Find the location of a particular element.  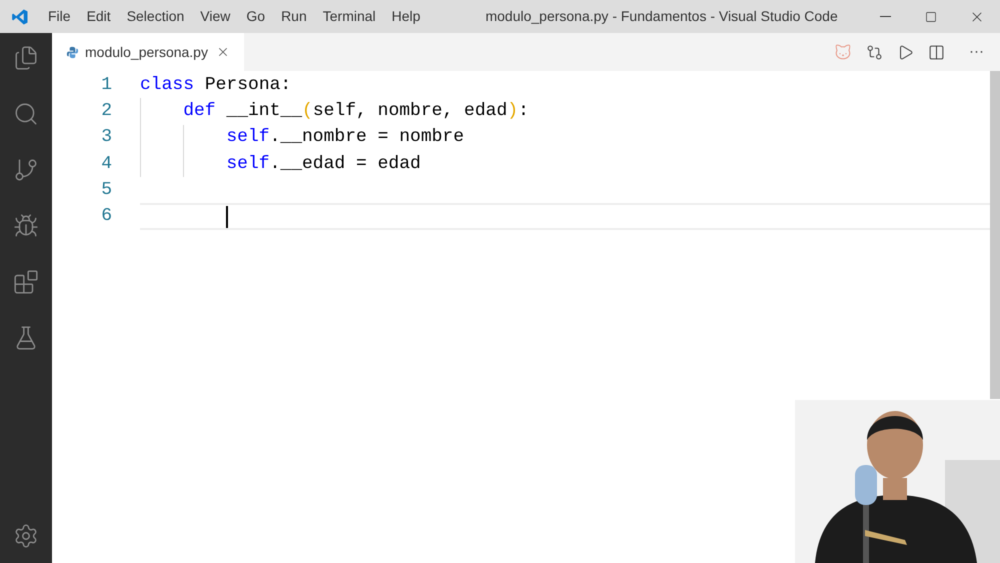

files-icon is located at coordinates (26, 58).